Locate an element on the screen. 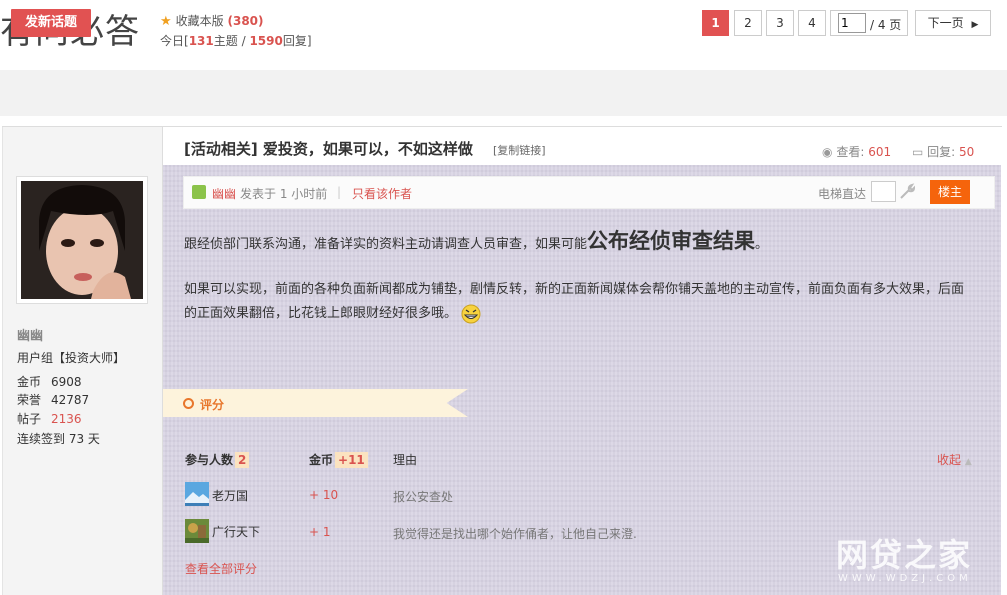 The width and height of the screenshot is (1007, 595). stat-label: 荣誉 is located at coordinates (29, 400).